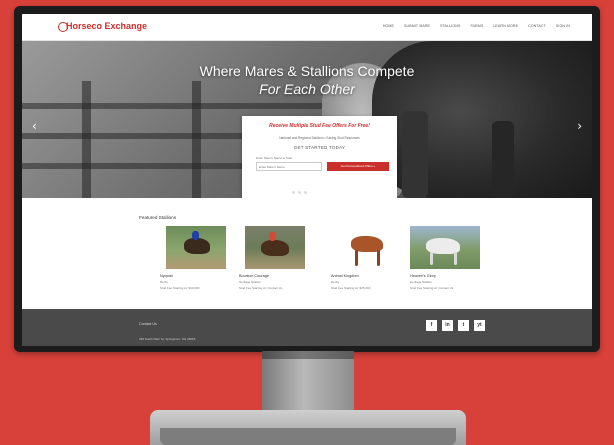  I want to click on social-links: f in t yt, so click(455, 325).